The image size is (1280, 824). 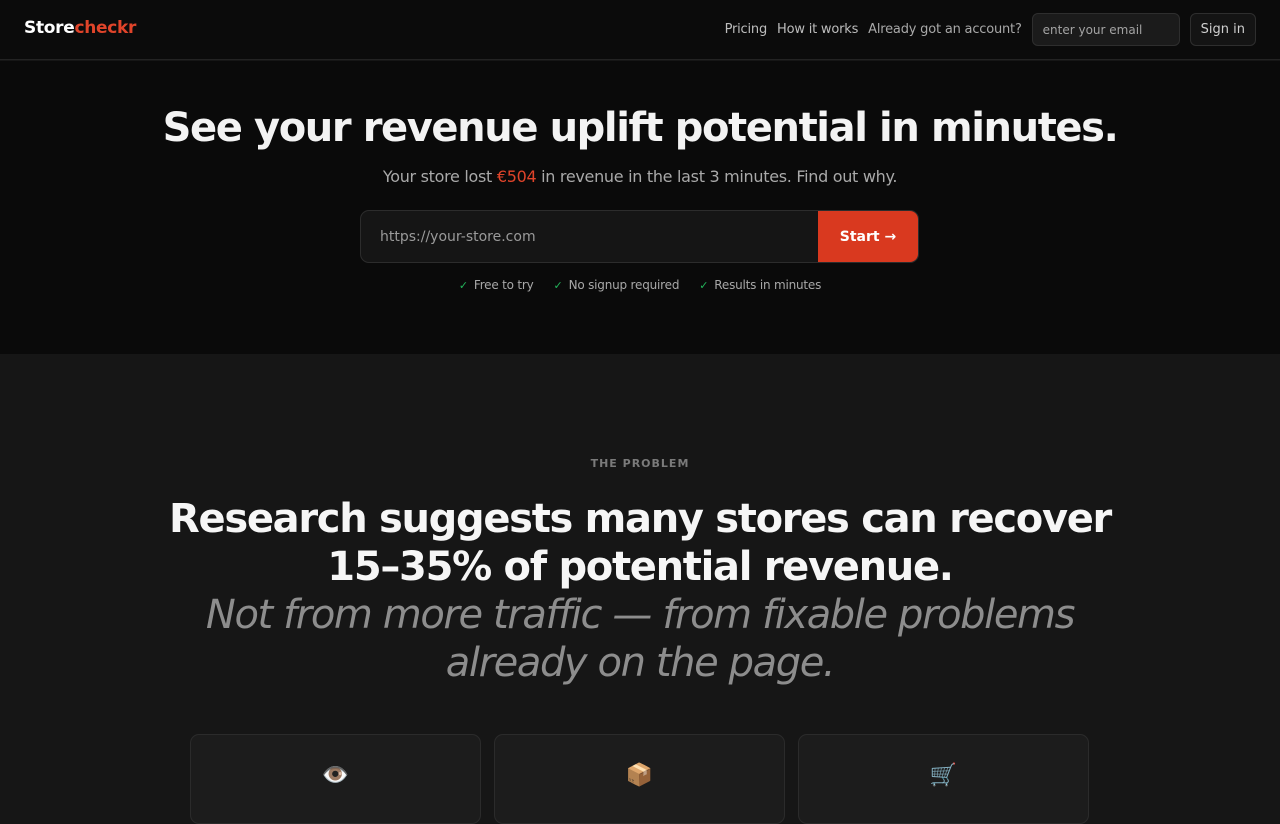 What do you see at coordinates (868, 236) in the screenshot?
I see `start-button: Start →` at bounding box center [868, 236].